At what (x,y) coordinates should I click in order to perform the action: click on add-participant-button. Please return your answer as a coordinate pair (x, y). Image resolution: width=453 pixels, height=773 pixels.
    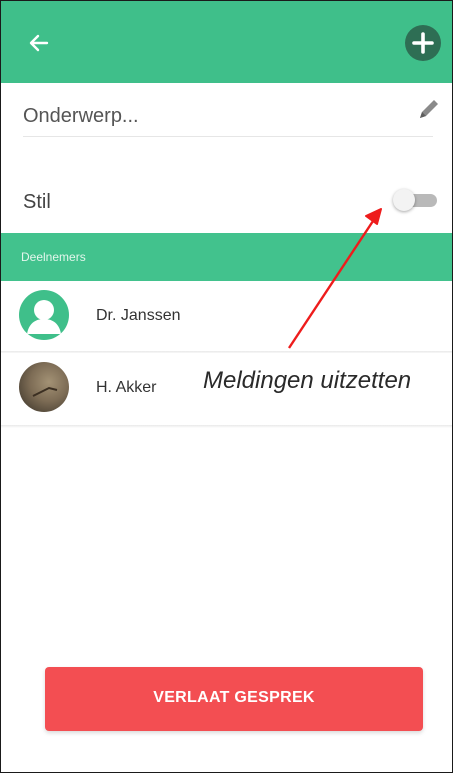
    Looking at the image, I should click on (423, 43).